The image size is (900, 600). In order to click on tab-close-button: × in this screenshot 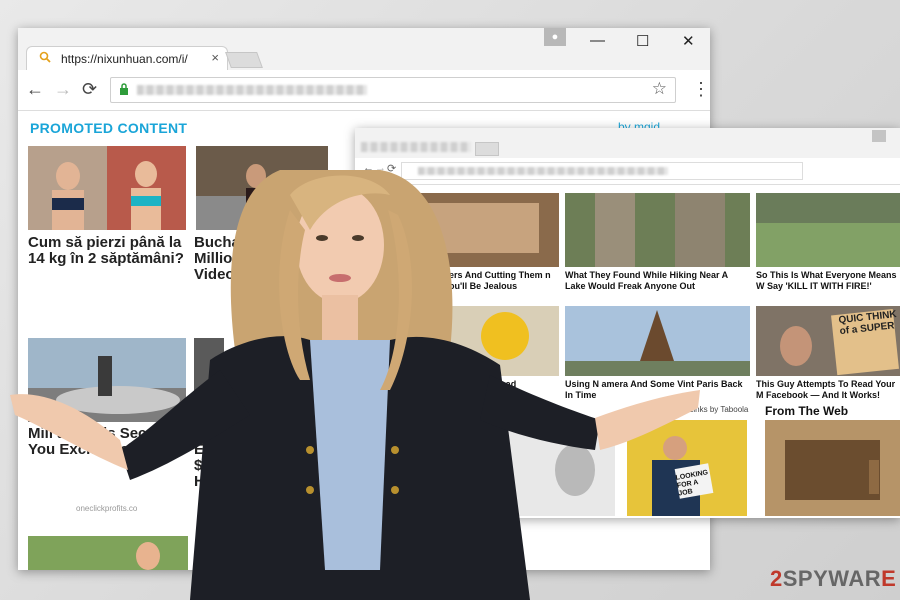, I will do `click(215, 57)`.